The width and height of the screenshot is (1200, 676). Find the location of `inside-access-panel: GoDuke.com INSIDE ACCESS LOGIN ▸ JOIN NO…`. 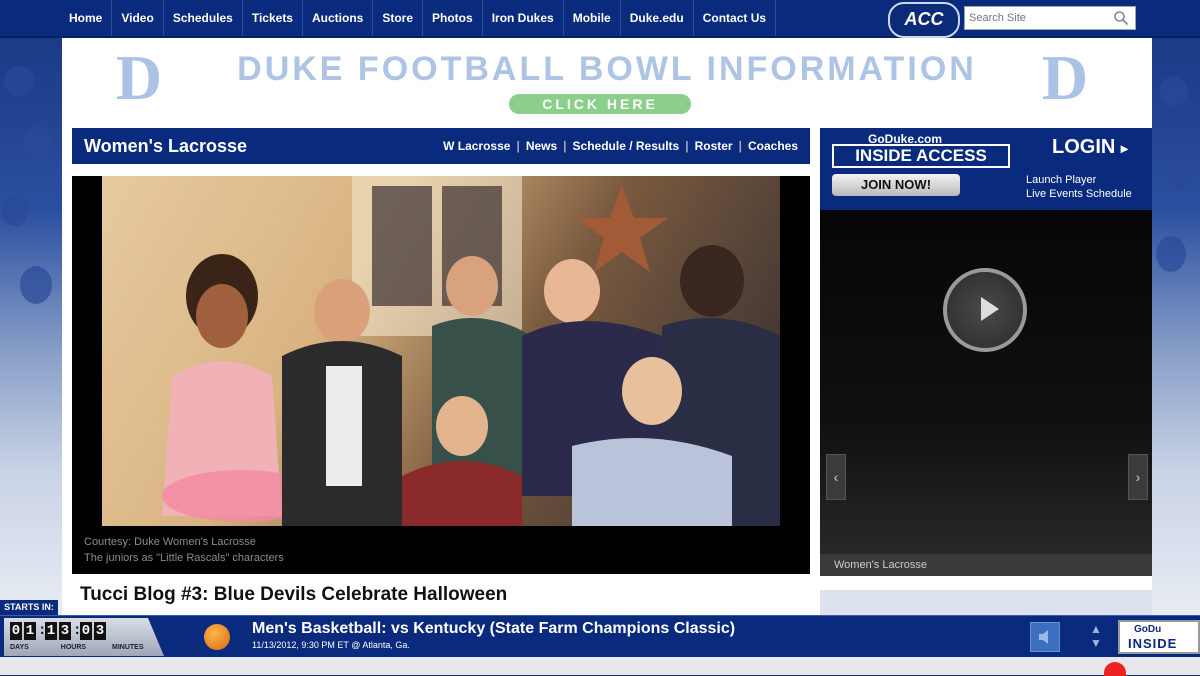

inside-access-panel: GoDuke.com INSIDE ACCESS LOGIN ▸ JOIN NO… is located at coordinates (986, 169).